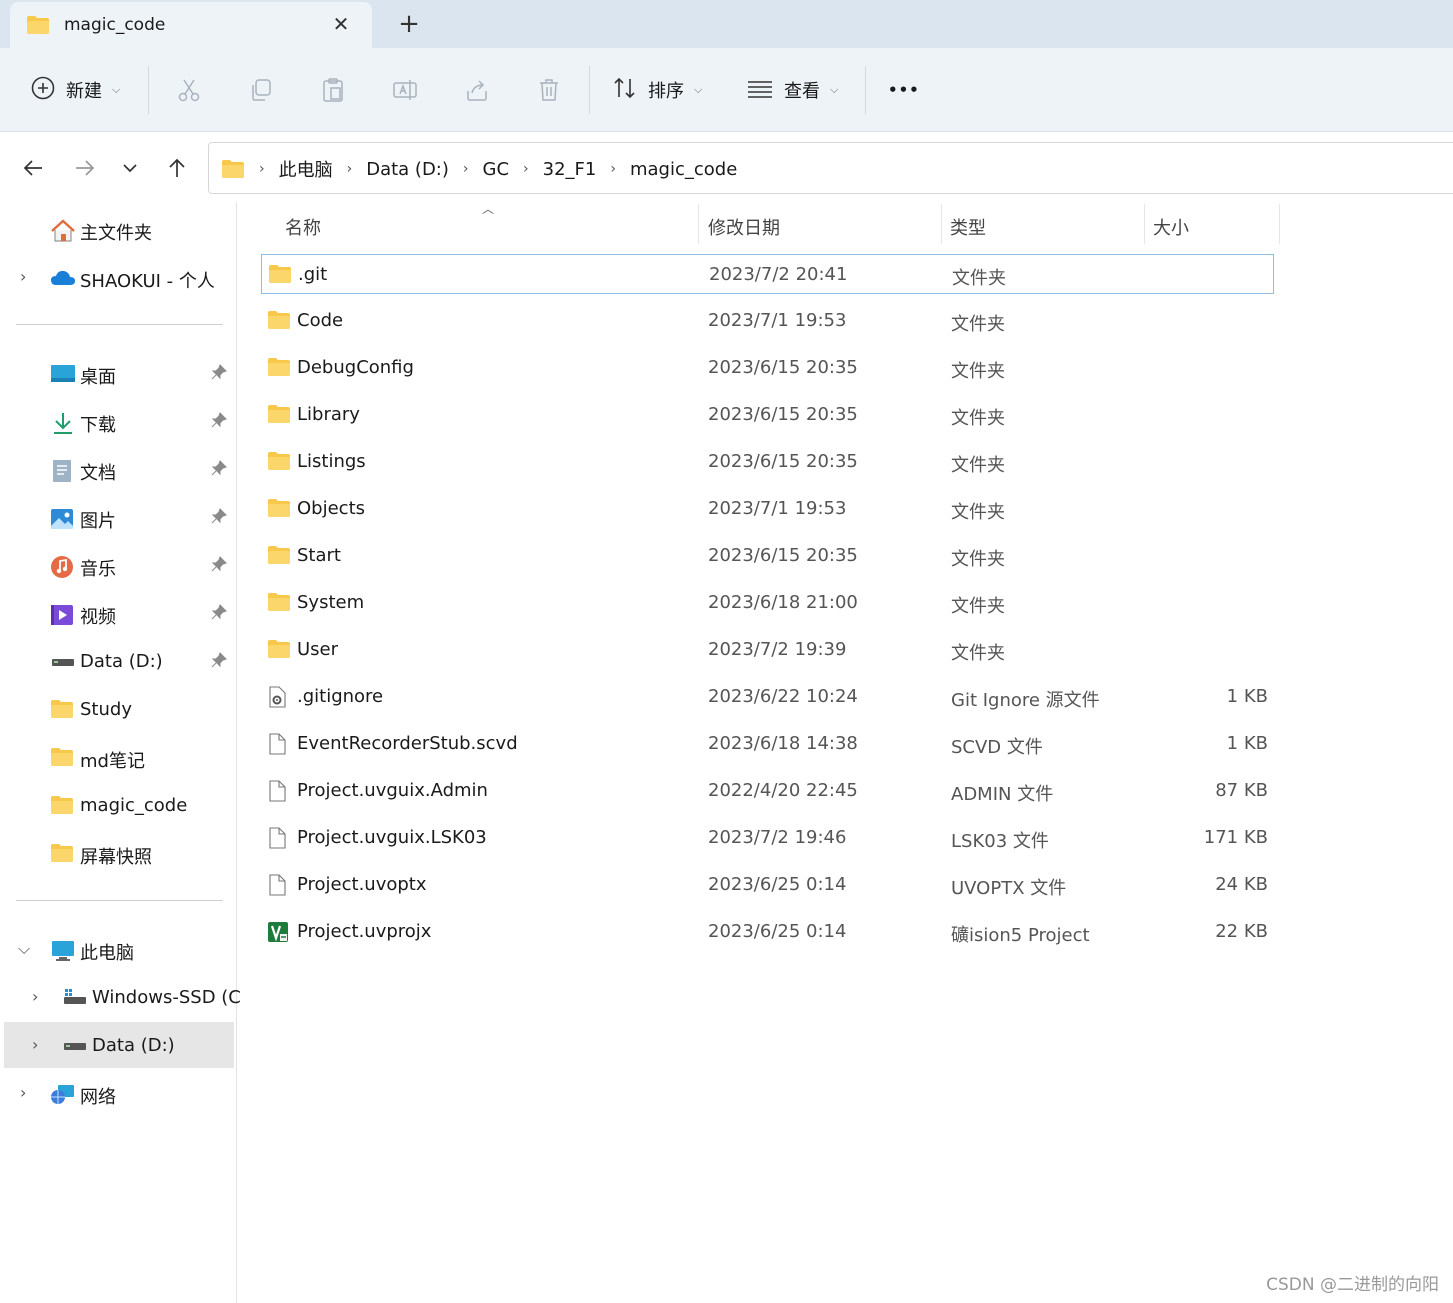 This screenshot has height=1303, width=1453. What do you see at coordinates (488, 209) in the screenshot?
I see `sort-ascending-icon: ︿` at bounding box center [488, 209].